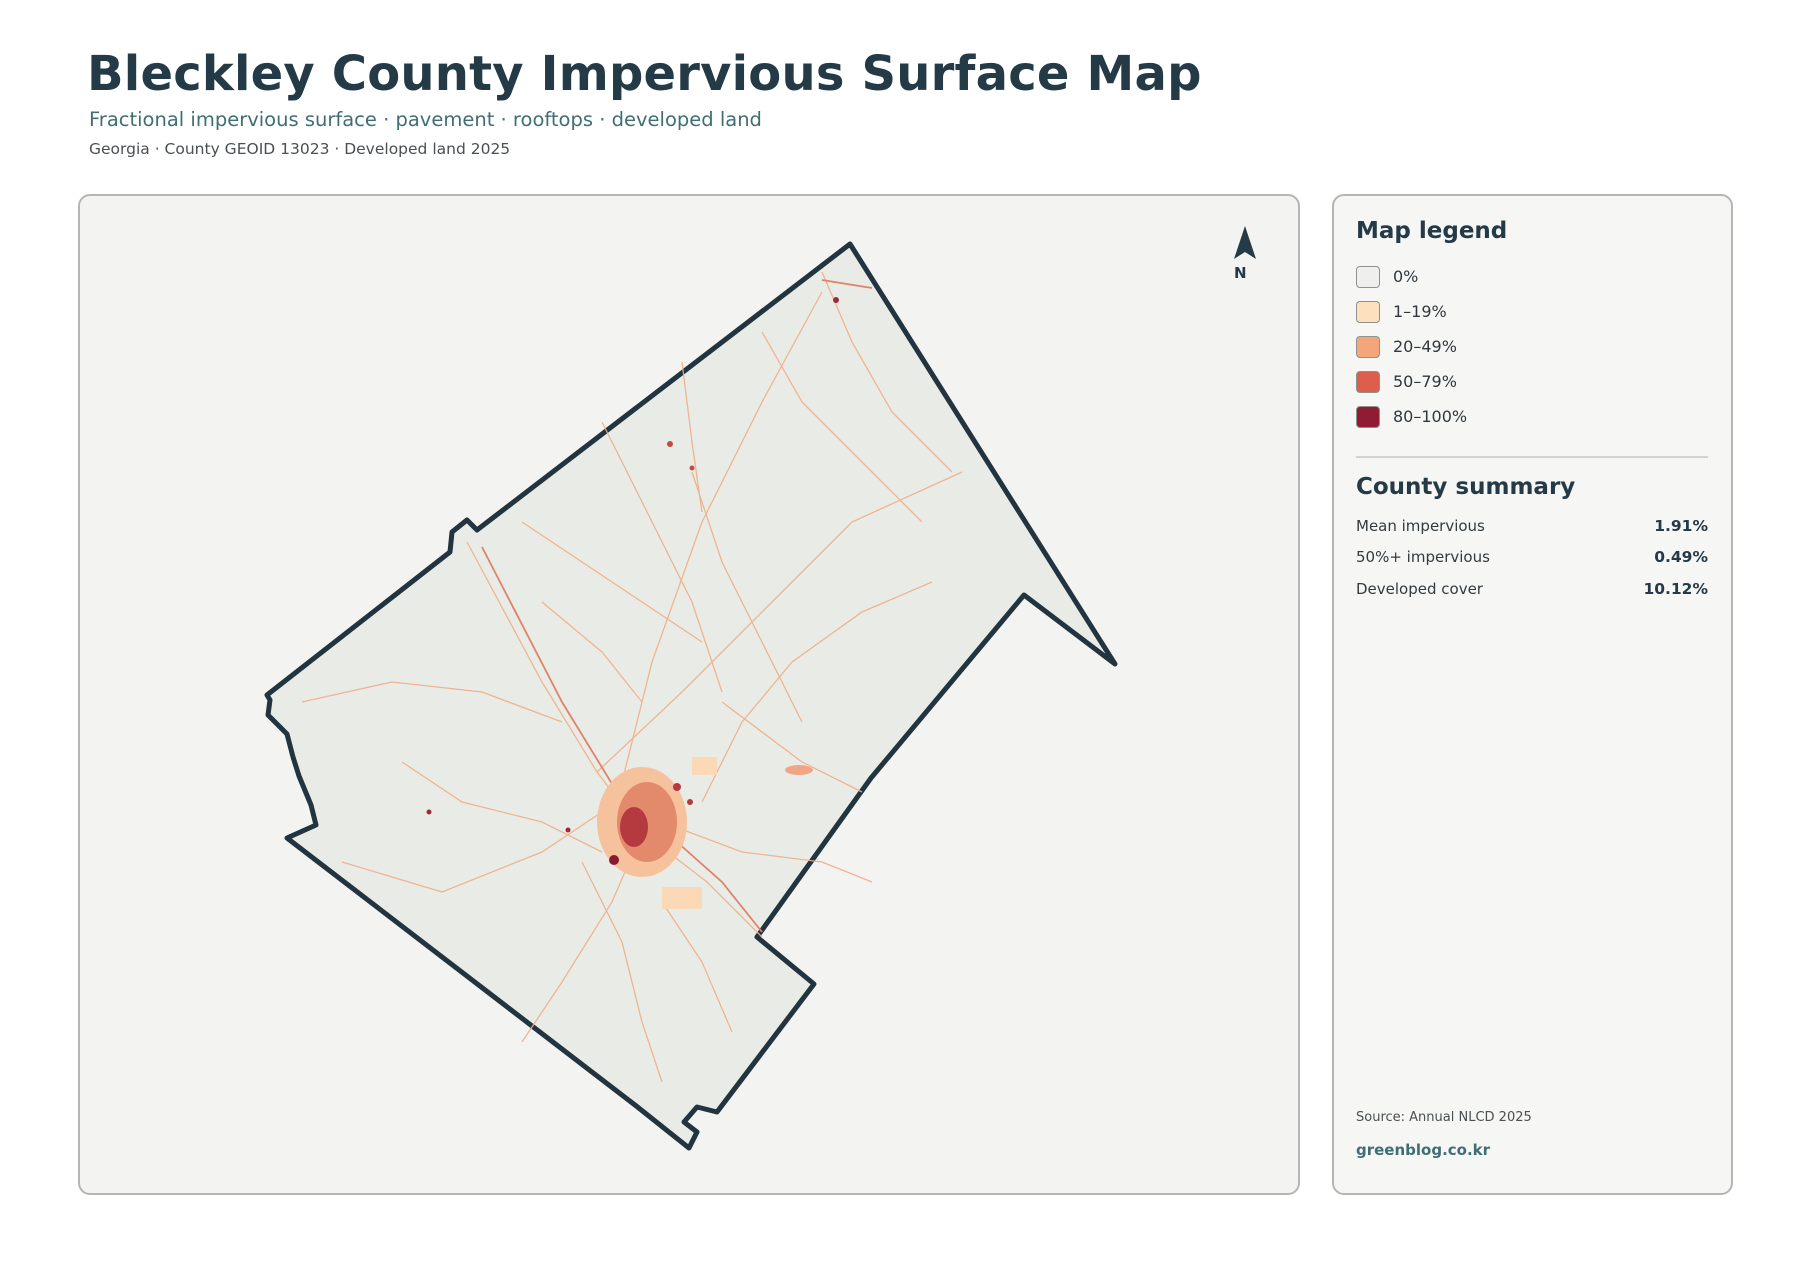 The image size is (1800, 1273). What do you see at coordinates (1425, 346) in the screenshot?
I see `legend-label: 20–49%` at bounding box center [1425, 346].